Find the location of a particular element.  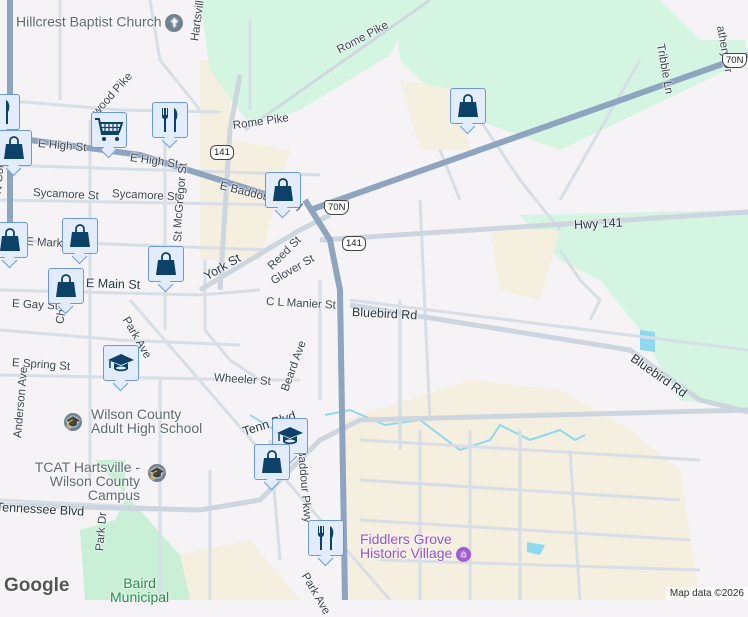

map-marker-shopping-cart is located at coordinates (109, 130).